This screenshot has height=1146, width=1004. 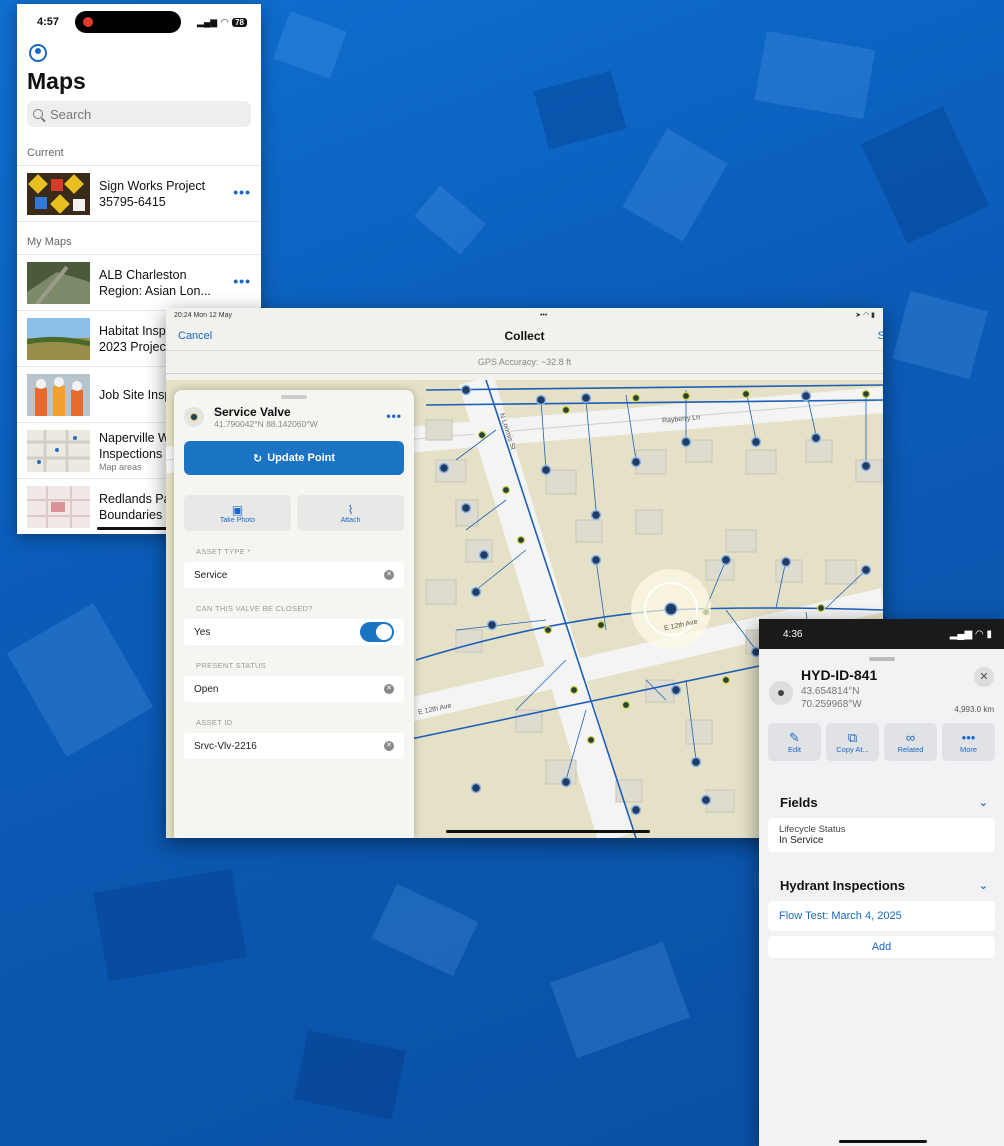 What do you see at coordinates (294, 632) in the screenshot?
I see `valve-closable-field: Yes` at bounding box center [294, 632].